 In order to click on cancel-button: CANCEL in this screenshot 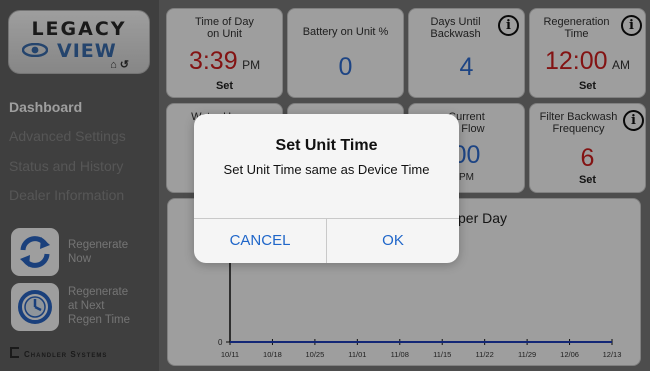, I will do `click(260, 241)`.